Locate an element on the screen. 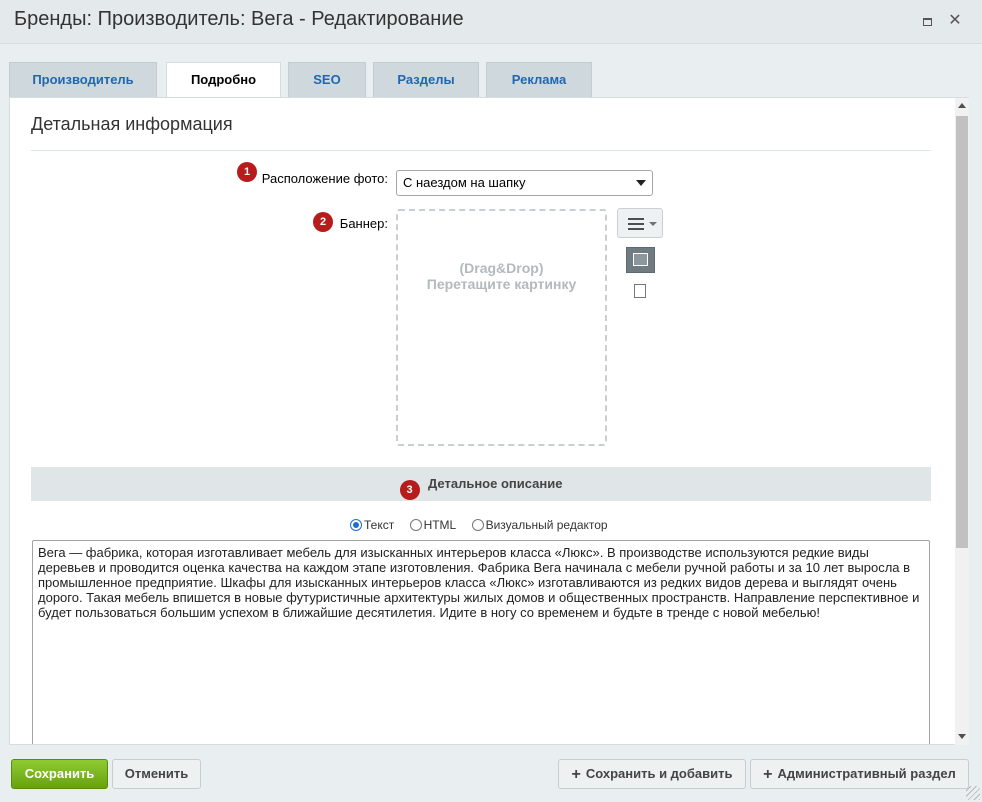  tab-details: Подробно is located at coordinates (223, 80).